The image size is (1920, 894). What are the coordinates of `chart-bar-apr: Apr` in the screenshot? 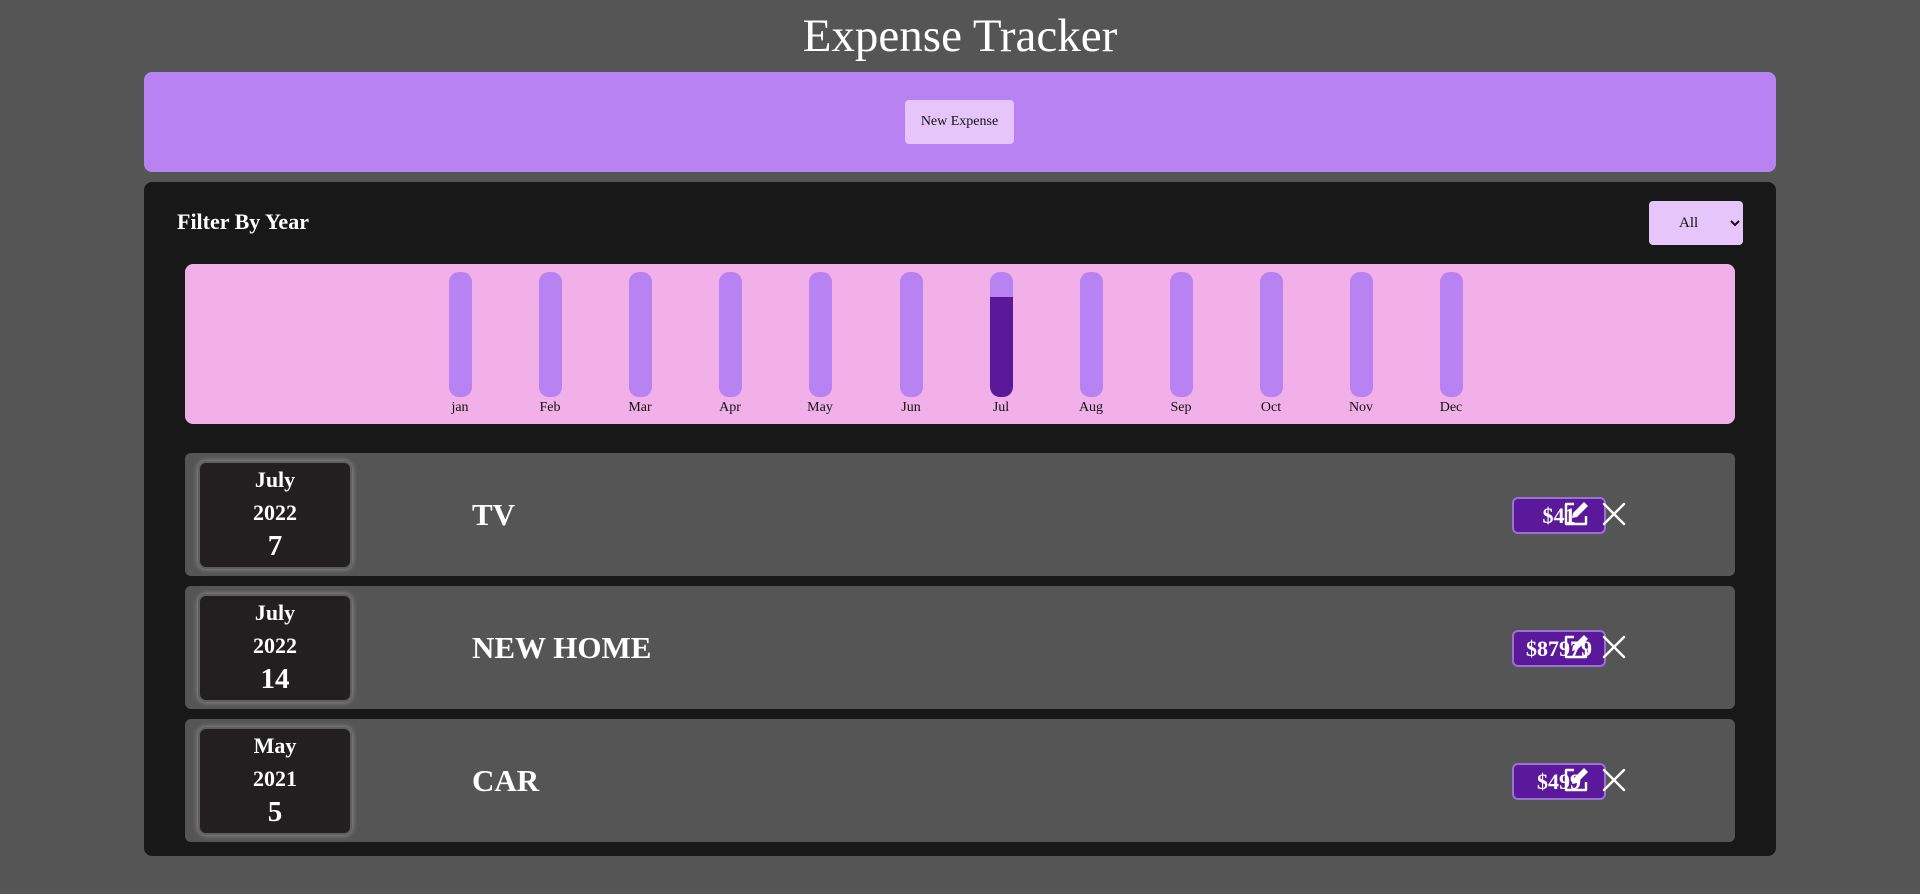 It's located at (730, 344).